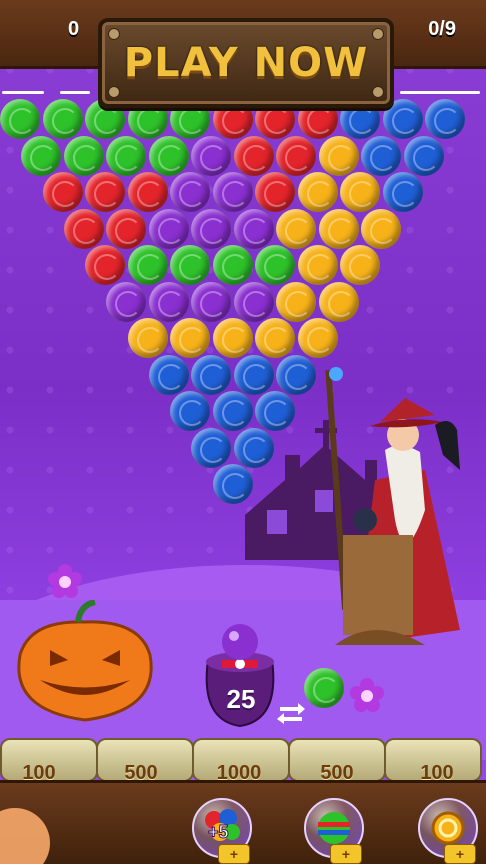  Describe the element at coordinates (74, 29) in the screenshot. I see `score-value: 0` at that location.